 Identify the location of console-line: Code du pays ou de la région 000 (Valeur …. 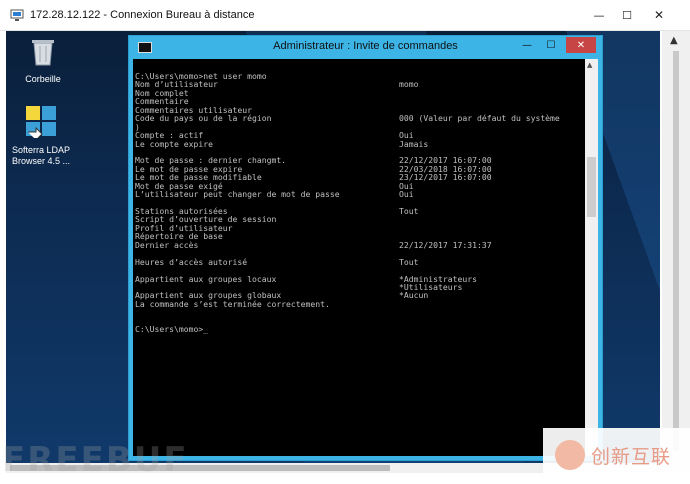
(359, 118).